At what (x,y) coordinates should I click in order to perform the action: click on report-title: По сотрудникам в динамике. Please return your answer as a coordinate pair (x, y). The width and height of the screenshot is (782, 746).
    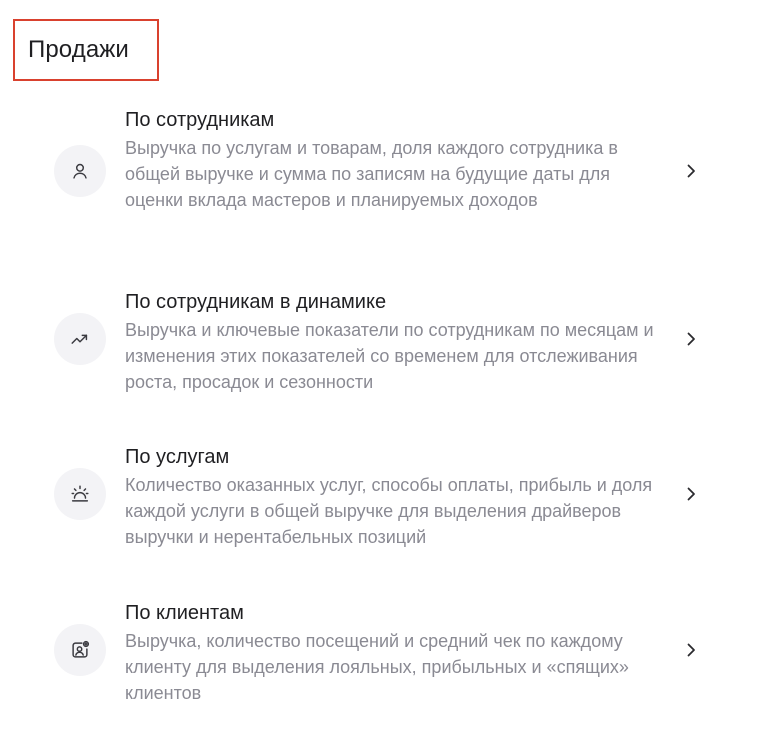
    Looking at the image, I should click on (256, 302).